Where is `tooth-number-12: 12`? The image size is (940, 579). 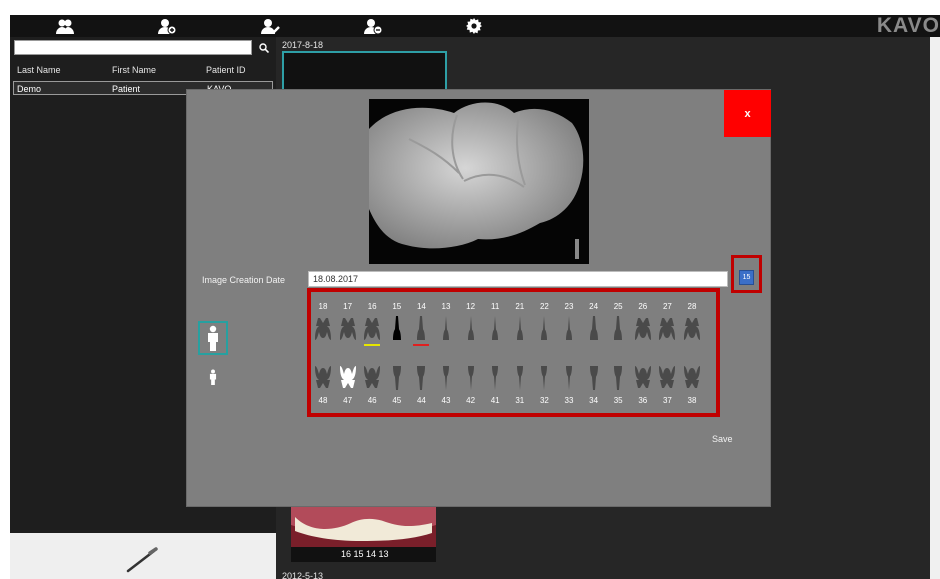 tooth-number-12: 12 is located at coordinates (471, 306).